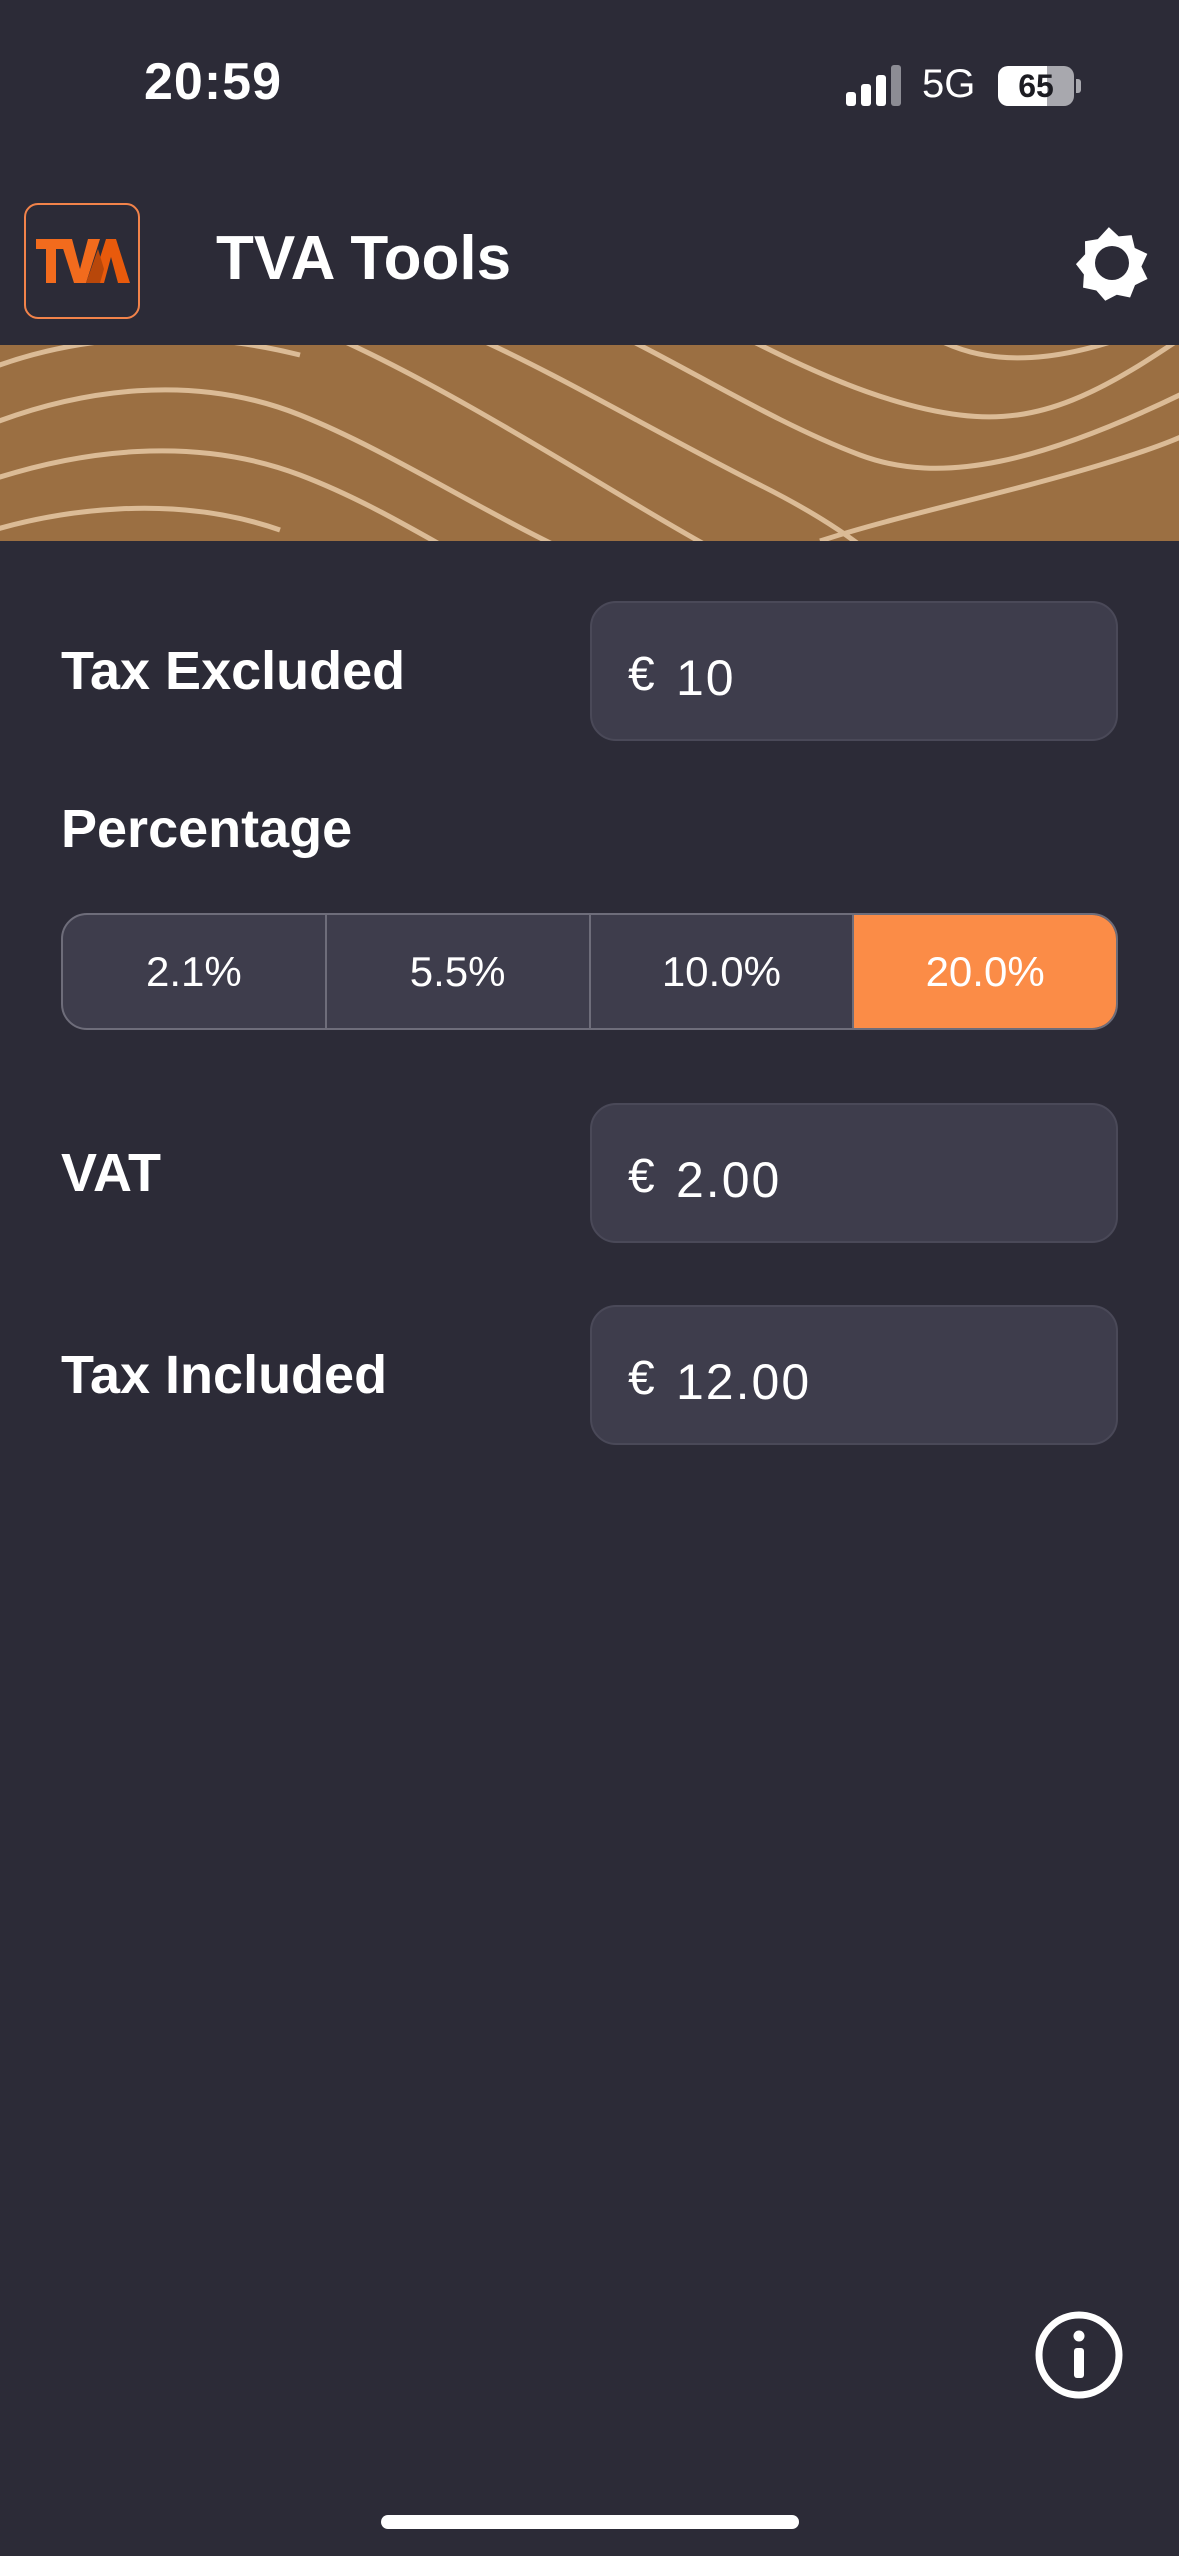 Image resolution: width=1179 pixels, height=2556 pixels. What do you see at coordinates (1079, 2355) in the screenshot?
I see `info-icon` at bounding box center [1079, 2355].